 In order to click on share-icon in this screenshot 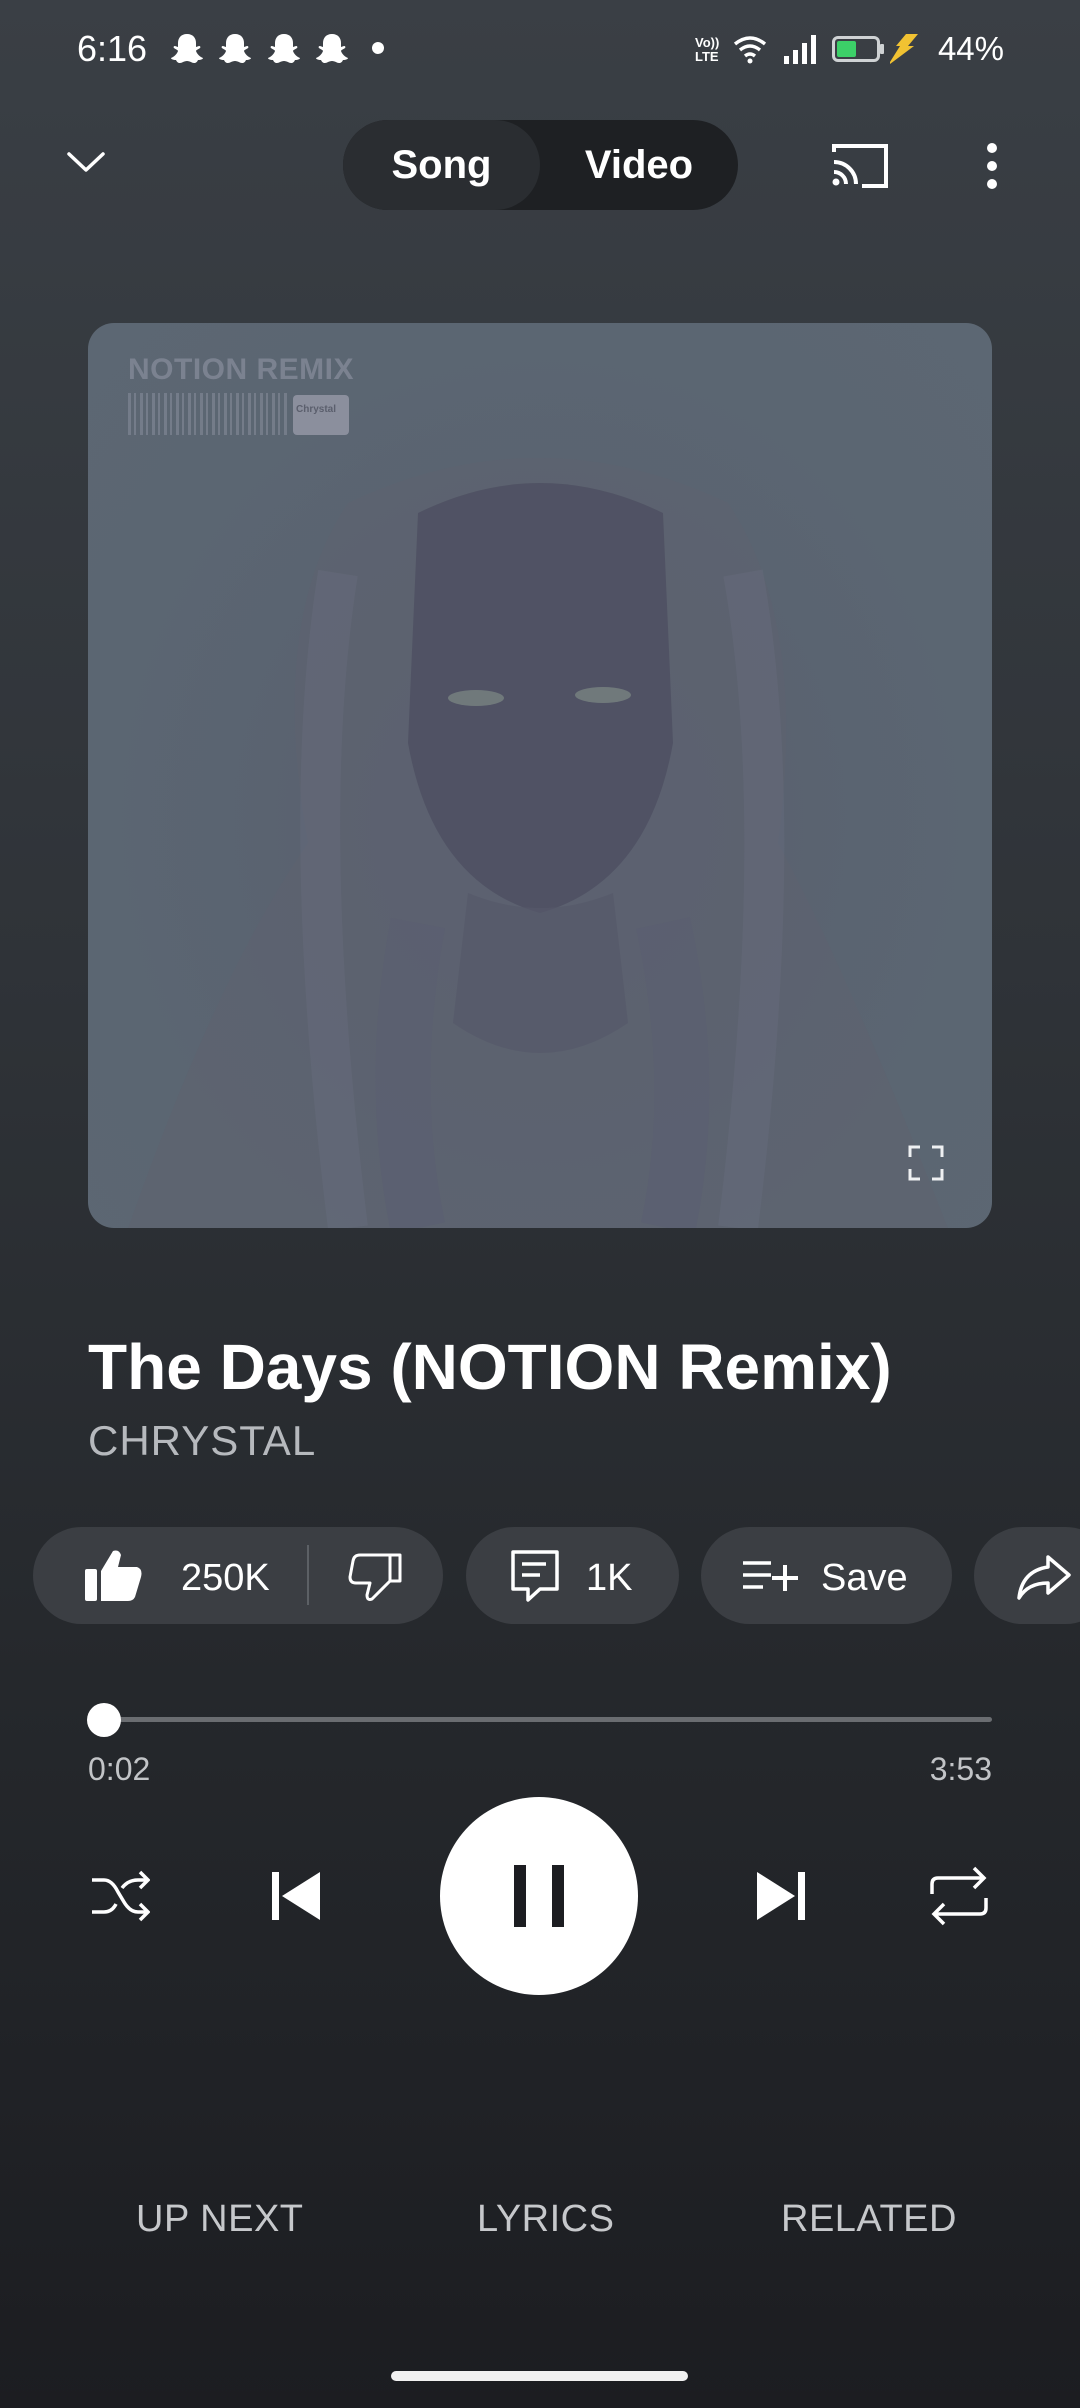, I will do `click(1044, 1577)`.